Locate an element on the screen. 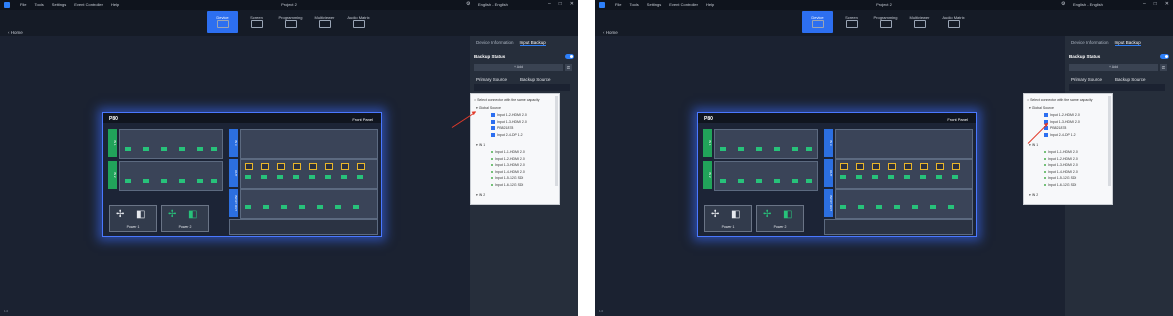 This screenshot has width=1173, height=316. backup-status-toggle is located at coordinates (1164, 56).